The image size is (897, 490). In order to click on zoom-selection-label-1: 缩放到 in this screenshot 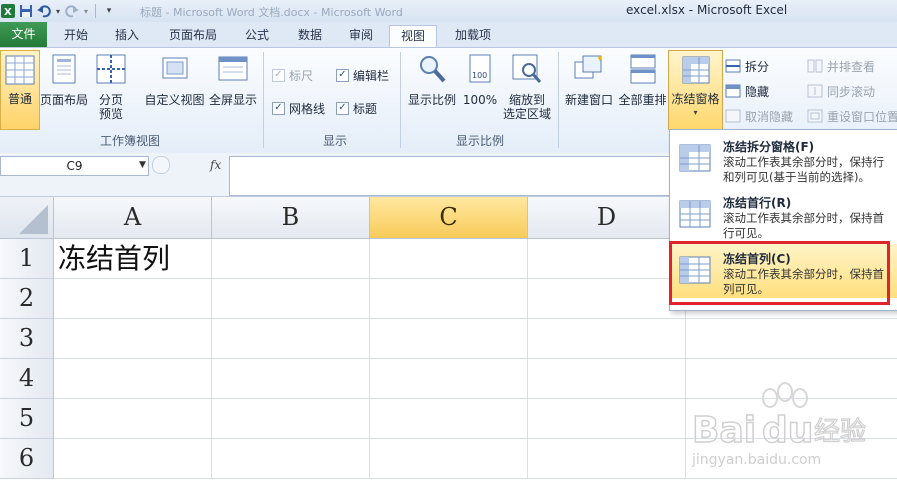, I will do `click(526, 100)`.